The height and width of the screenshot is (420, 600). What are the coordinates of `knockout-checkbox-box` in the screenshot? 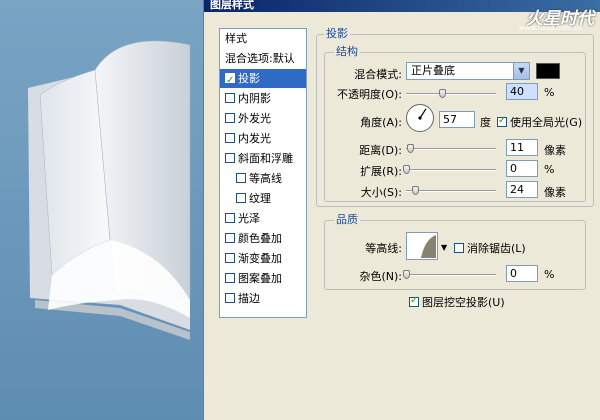 It's located at (414, 301).